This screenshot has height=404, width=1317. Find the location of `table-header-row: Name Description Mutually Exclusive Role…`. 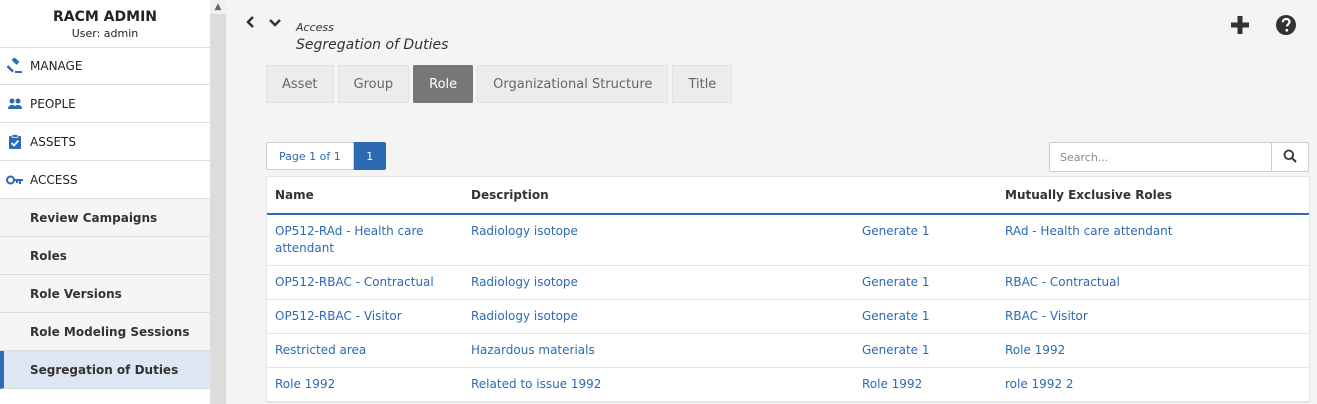

table-header-row: Name Description Mutually Exclusive Role… is located at coordinates (788, 196).